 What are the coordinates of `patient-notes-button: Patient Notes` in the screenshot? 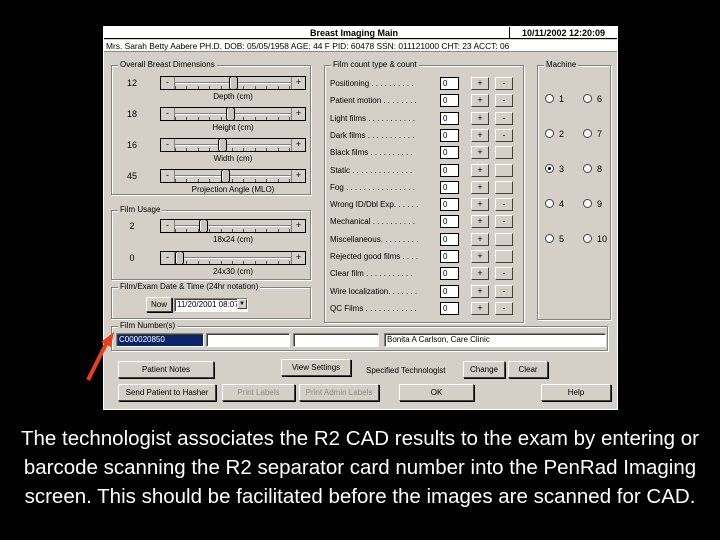 It's located at (166, 369).